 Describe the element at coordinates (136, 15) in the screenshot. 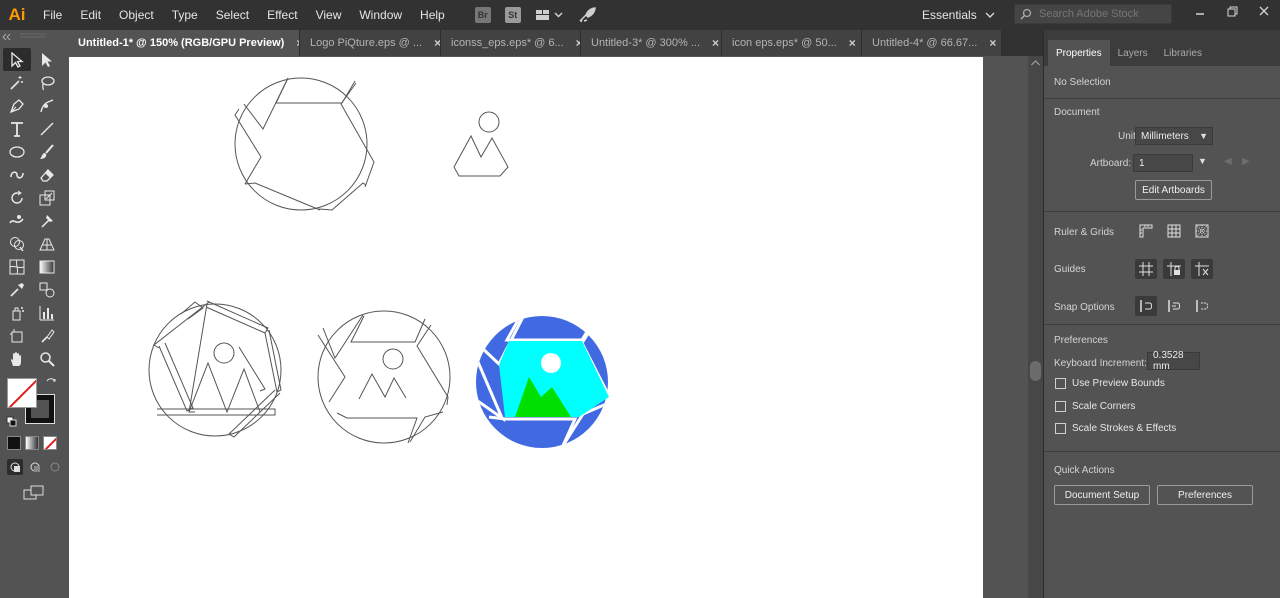

I see `menu-object: Object` at that location.